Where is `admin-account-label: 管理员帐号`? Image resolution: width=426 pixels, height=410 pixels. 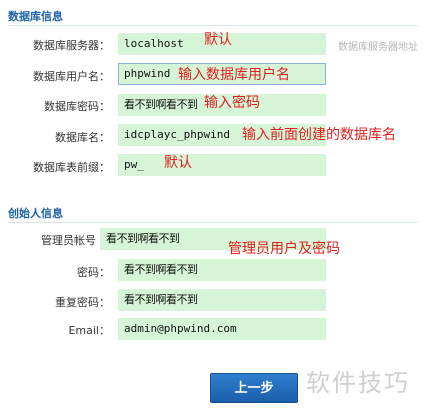 admin-account-label: 管理员帐号 is located at coordinates (68, 240).